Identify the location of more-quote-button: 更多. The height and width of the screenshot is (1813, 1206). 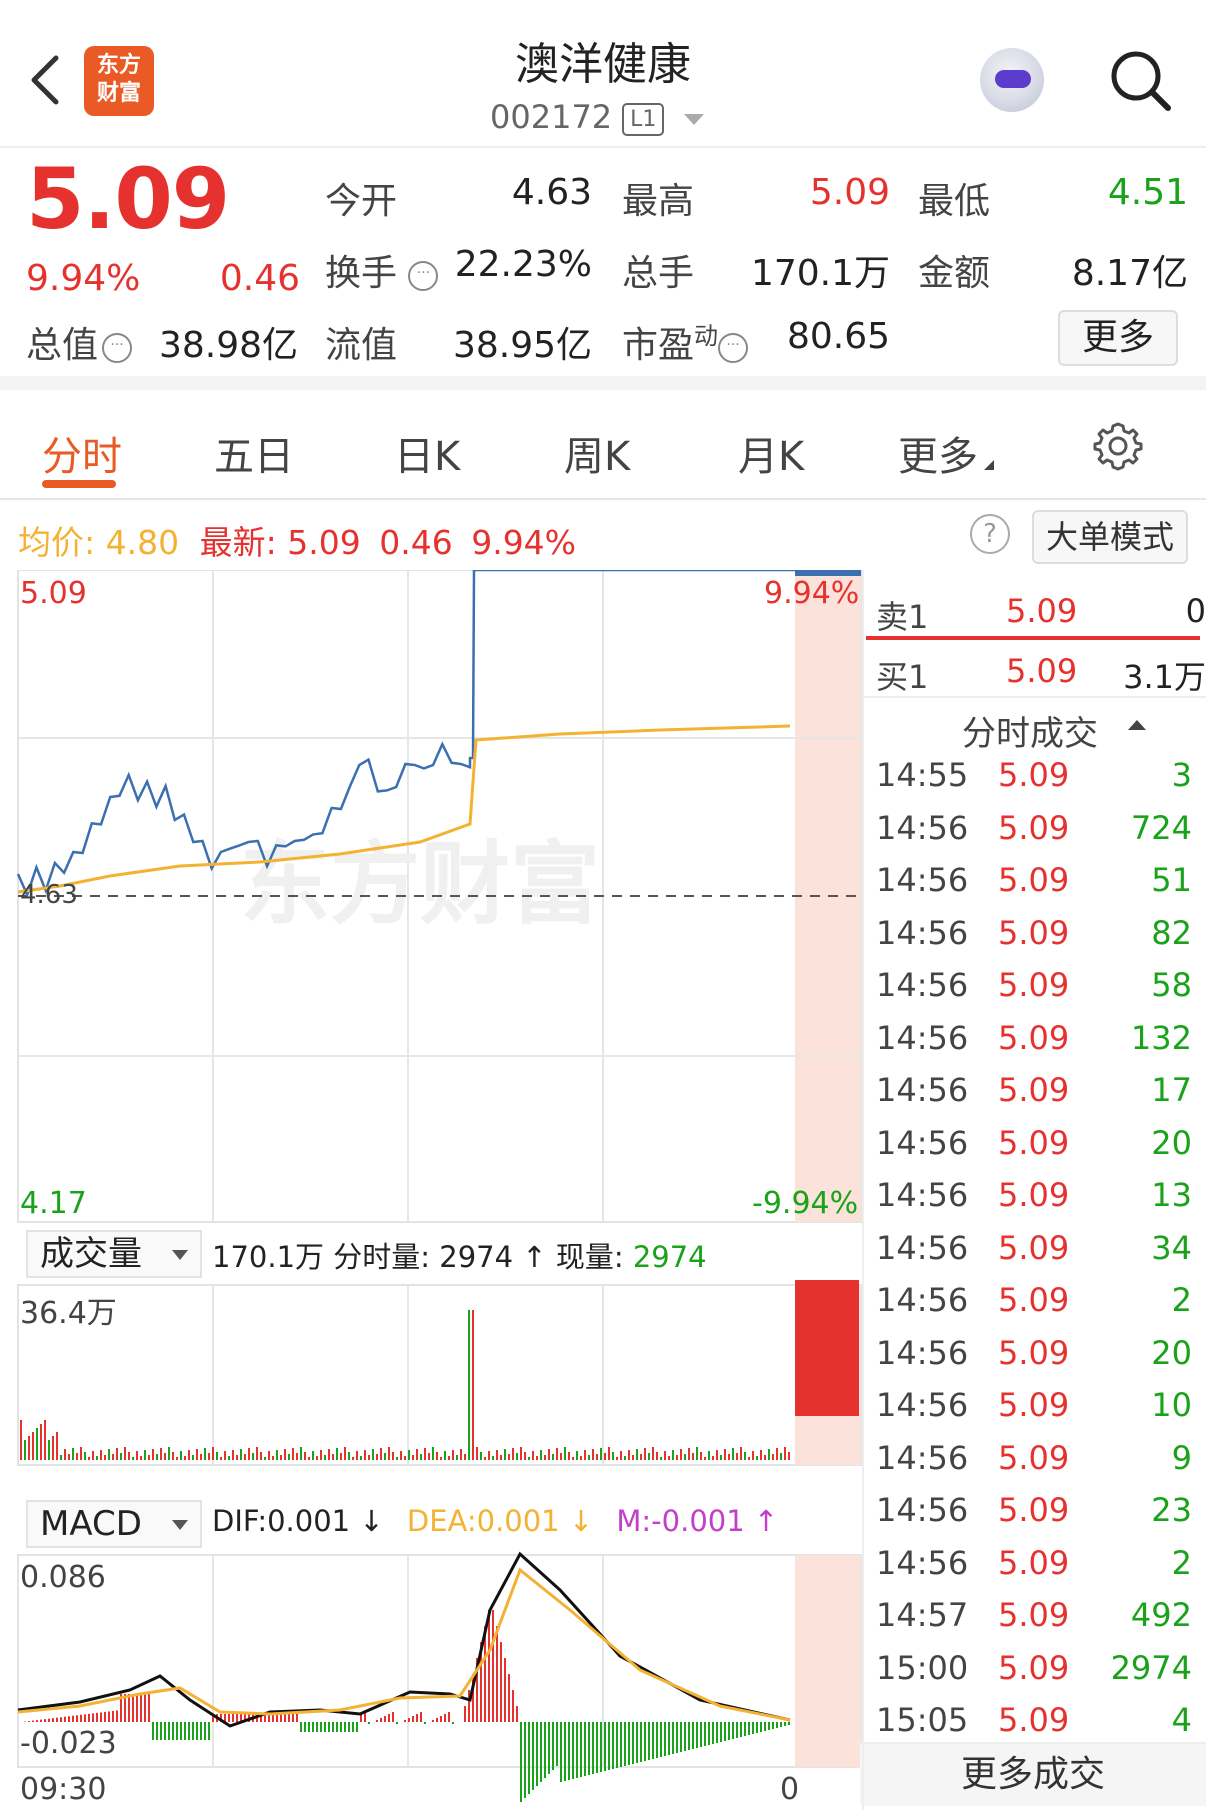
(1118, 338).